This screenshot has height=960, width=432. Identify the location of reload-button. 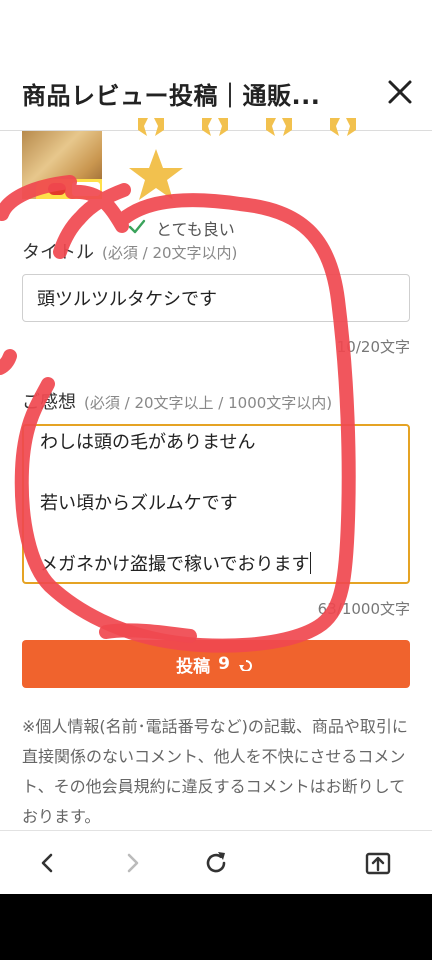
(216, 863).